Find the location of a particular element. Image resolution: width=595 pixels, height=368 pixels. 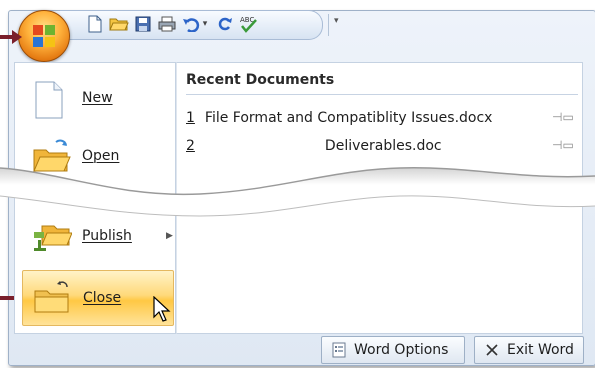

spelling-grammar-icon: ABC is located at coordinates (249, 24).